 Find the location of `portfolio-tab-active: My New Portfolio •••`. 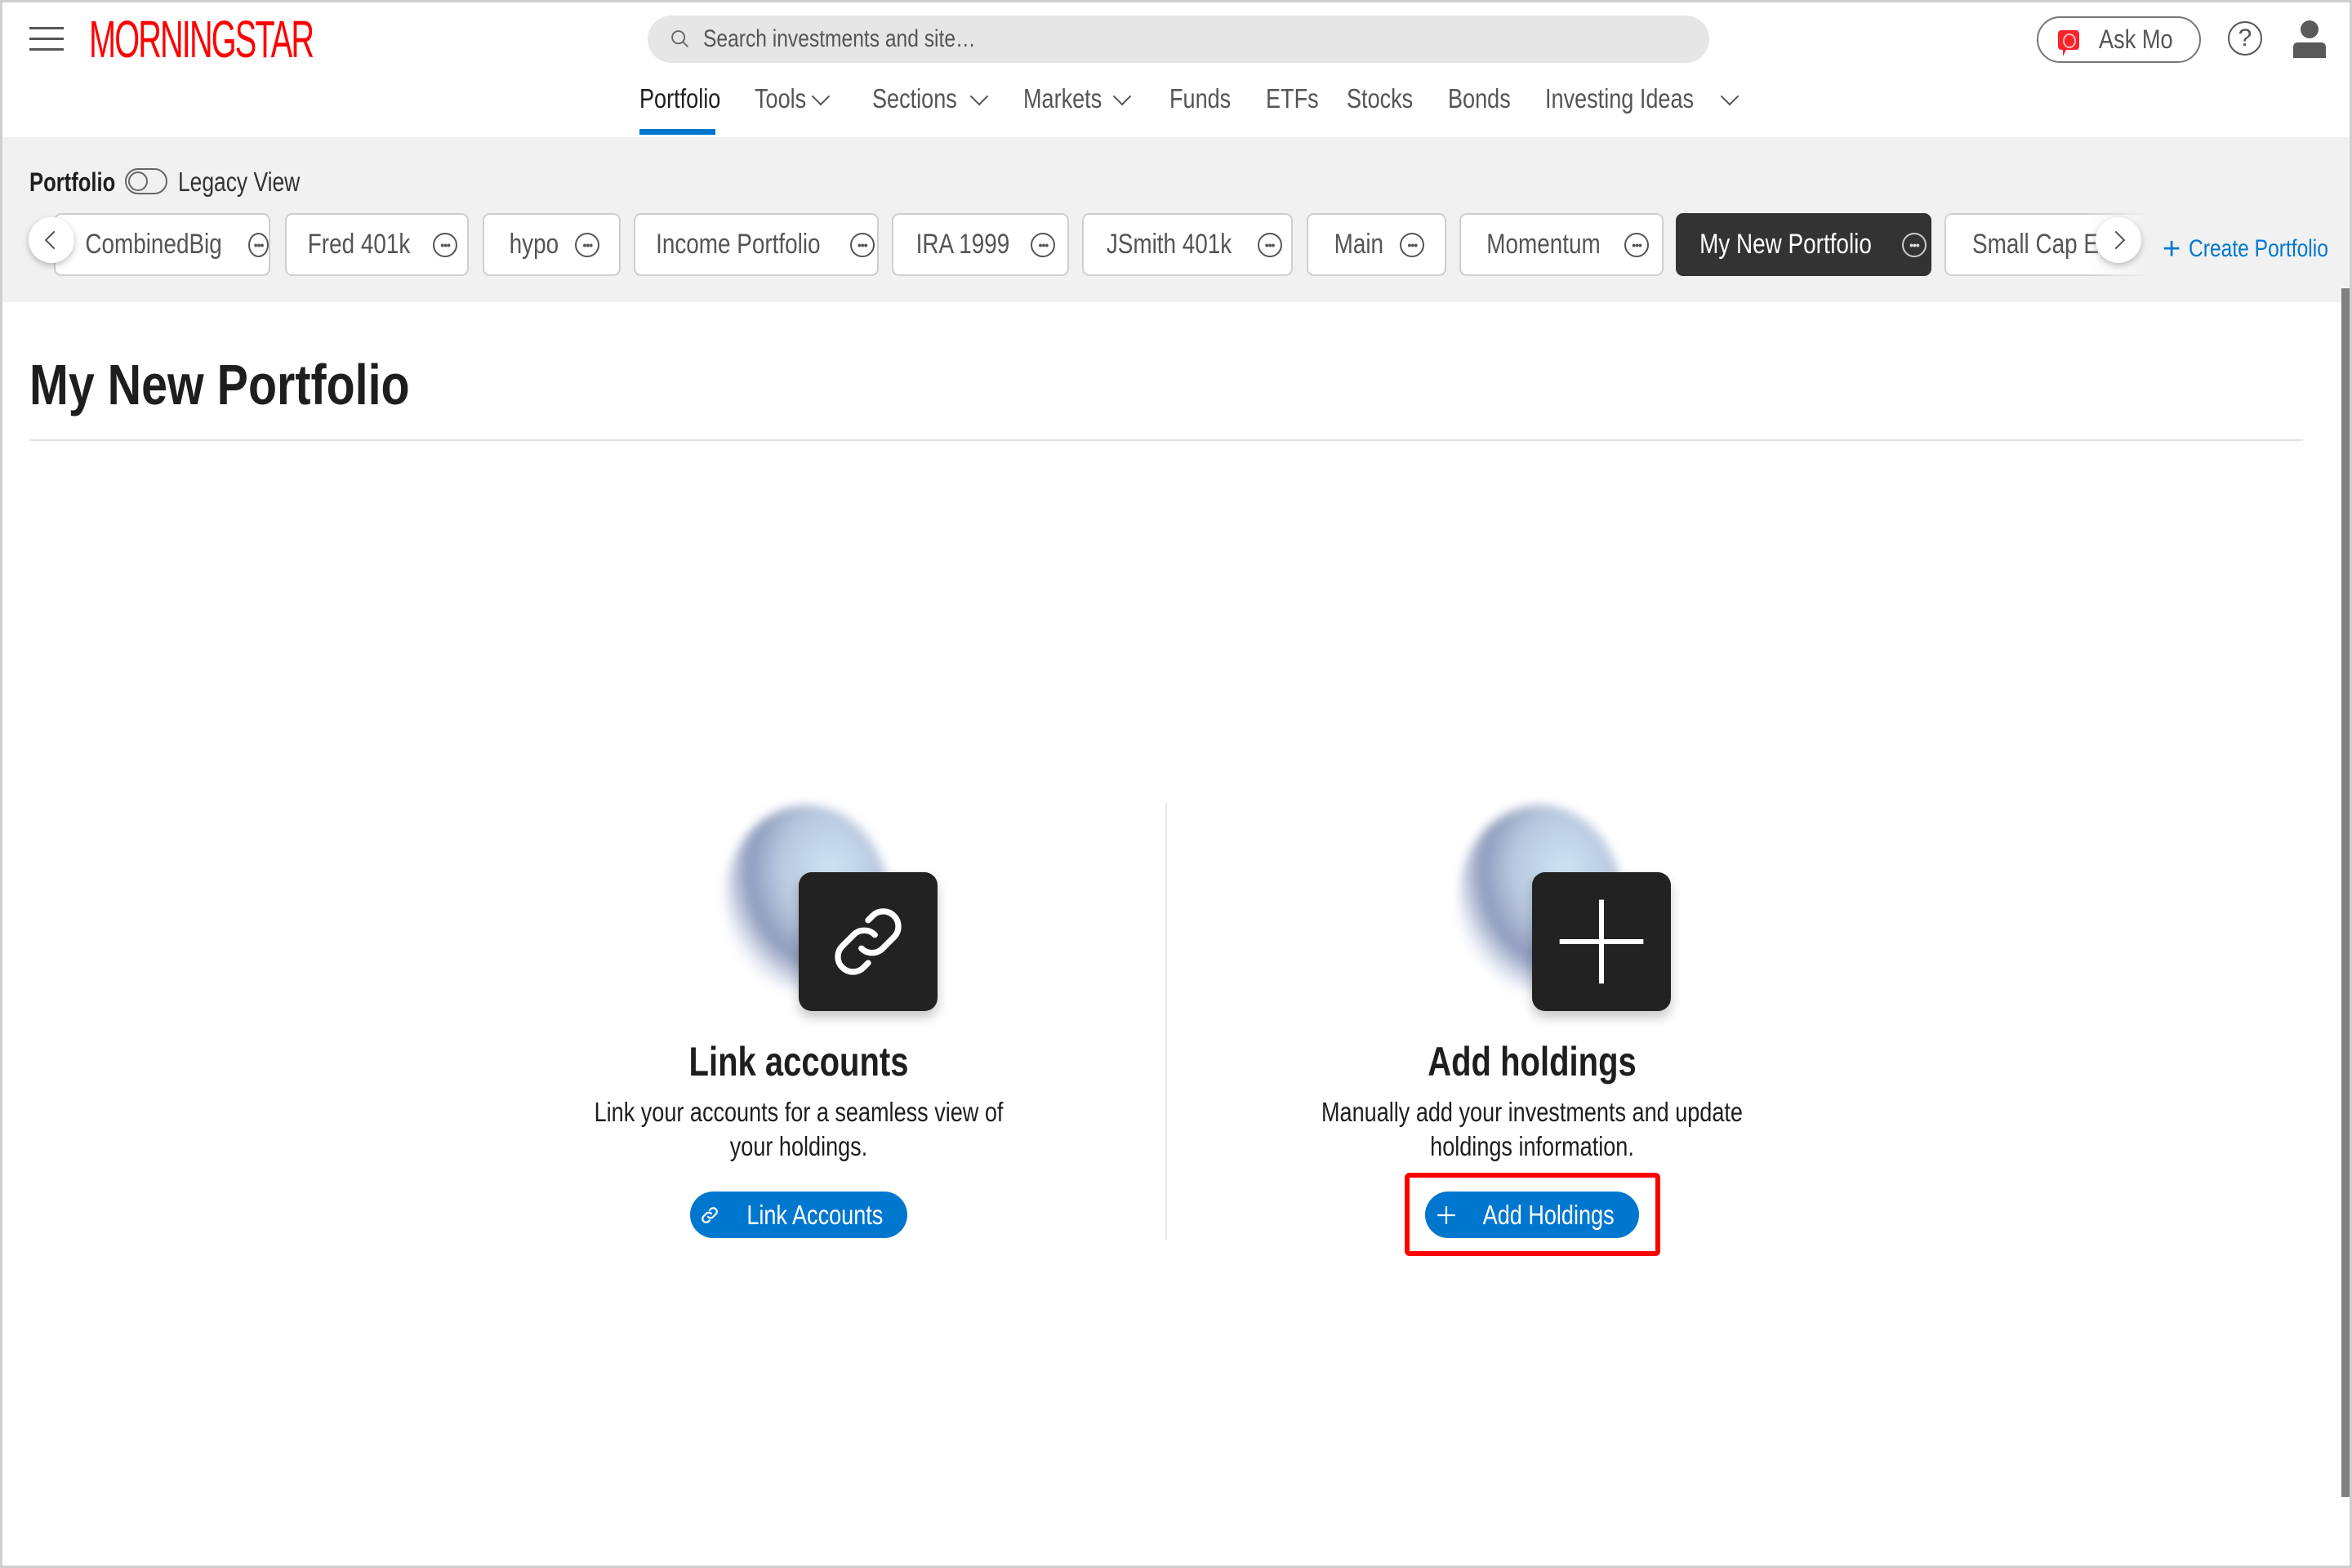

portfolio-tab-active: My New Portfolio ••• is located at coordinates (1803, 245).